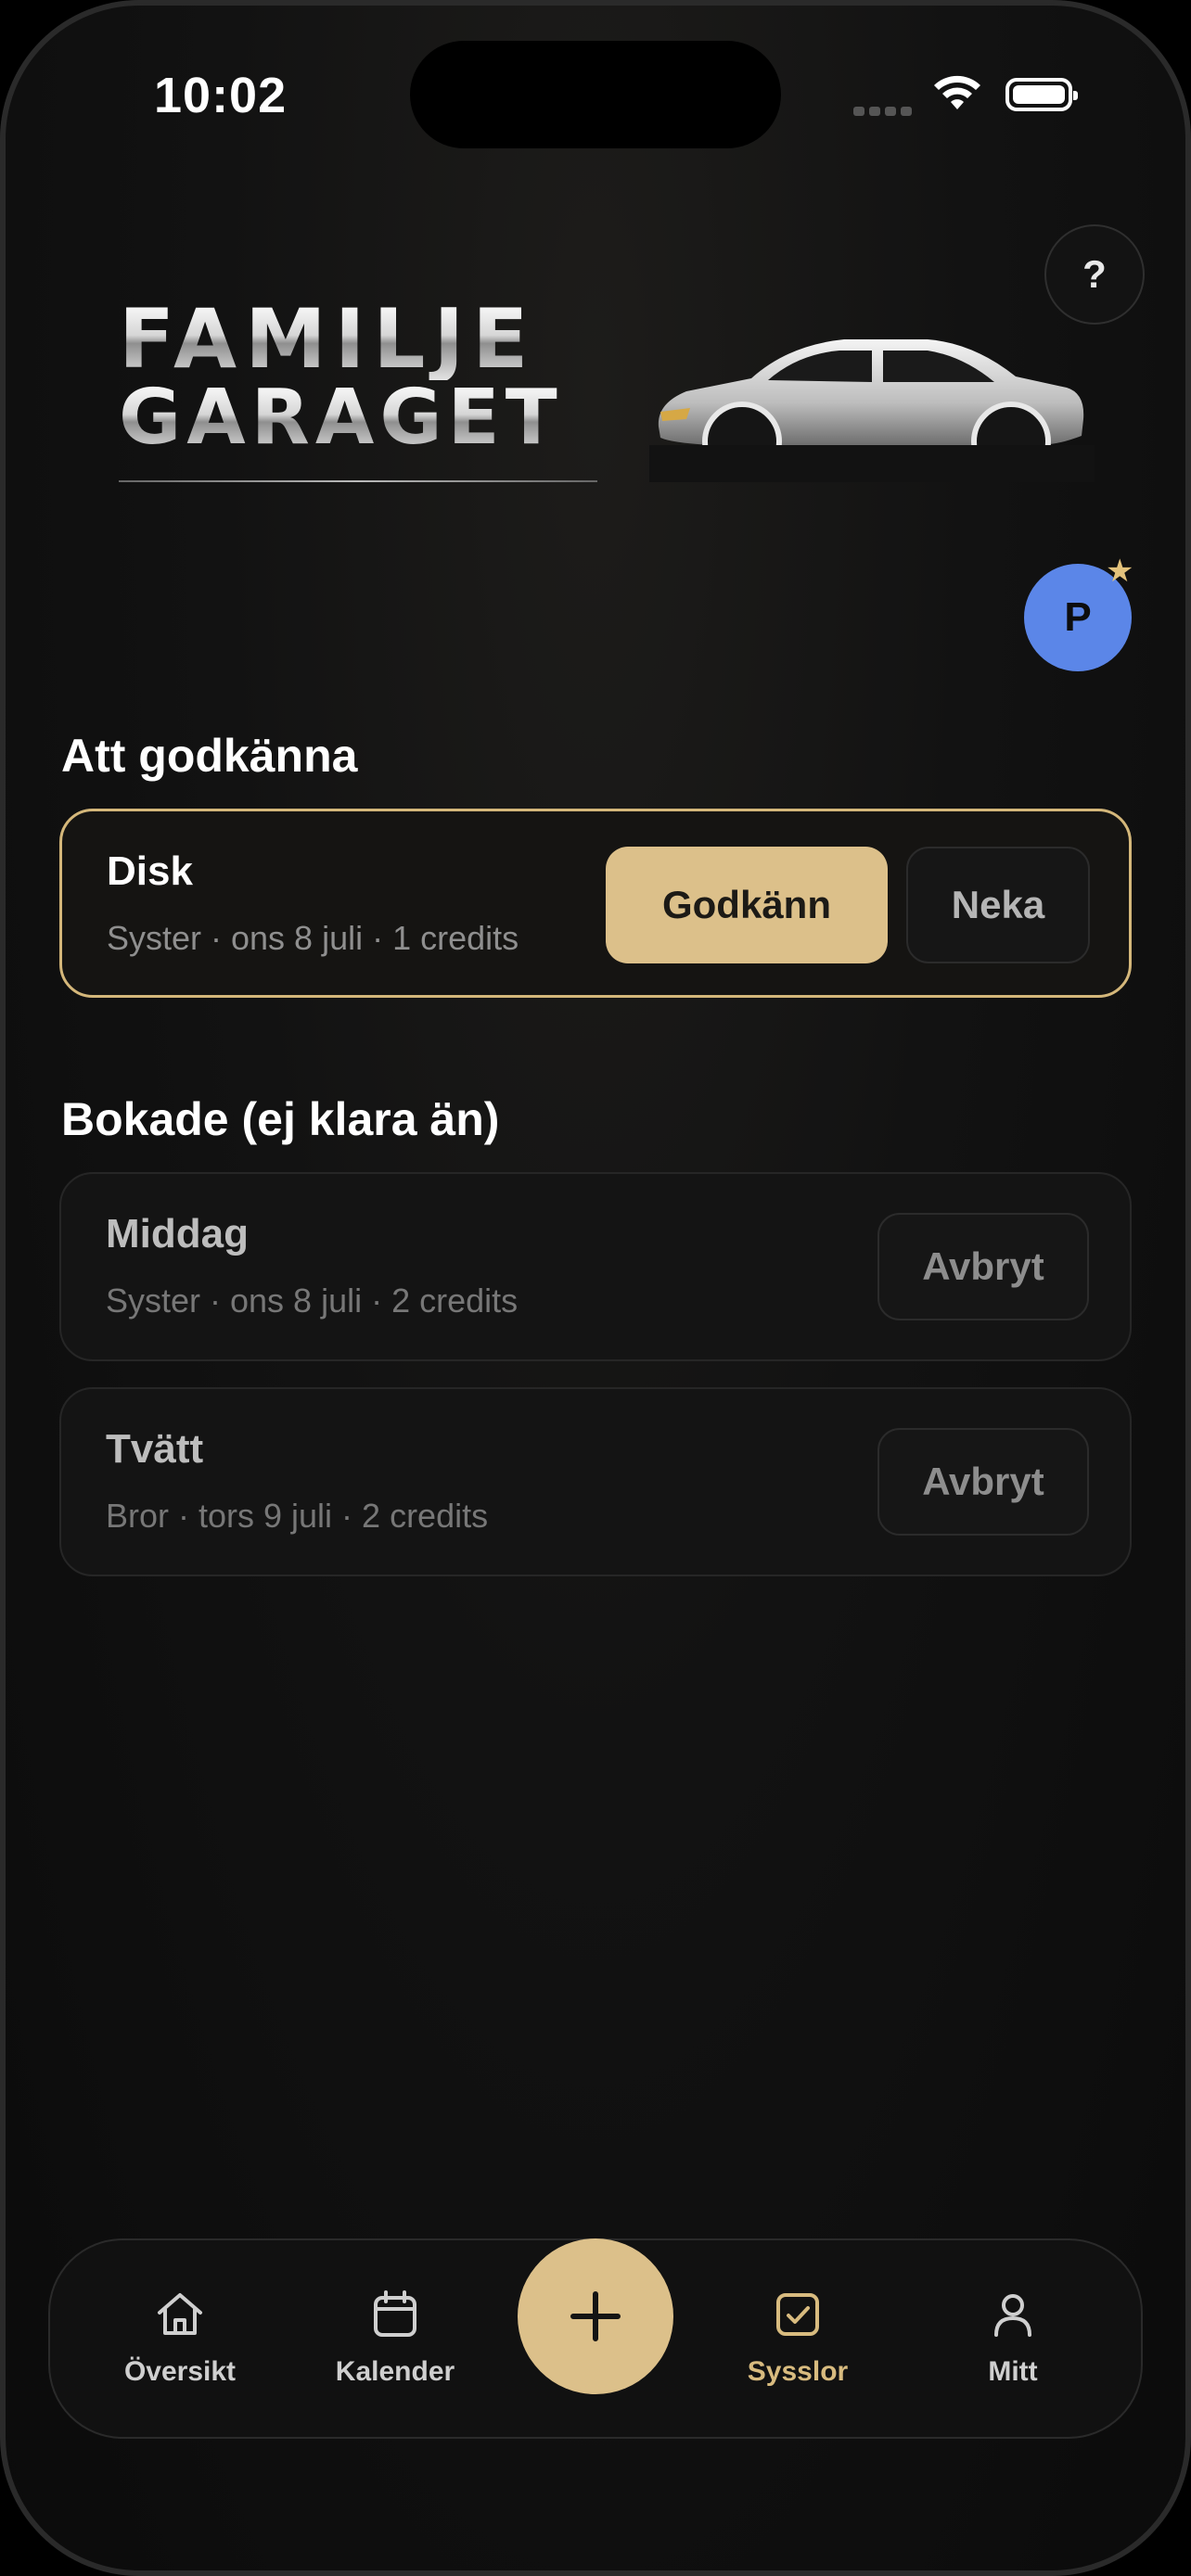 Image resolution: width=1191 pixels, height=2576 pixels. What do you see at coordinates (209, 756) in the screenshot?
I see `section-title-pending: Att godkänna` at bounding box center [209, 756].